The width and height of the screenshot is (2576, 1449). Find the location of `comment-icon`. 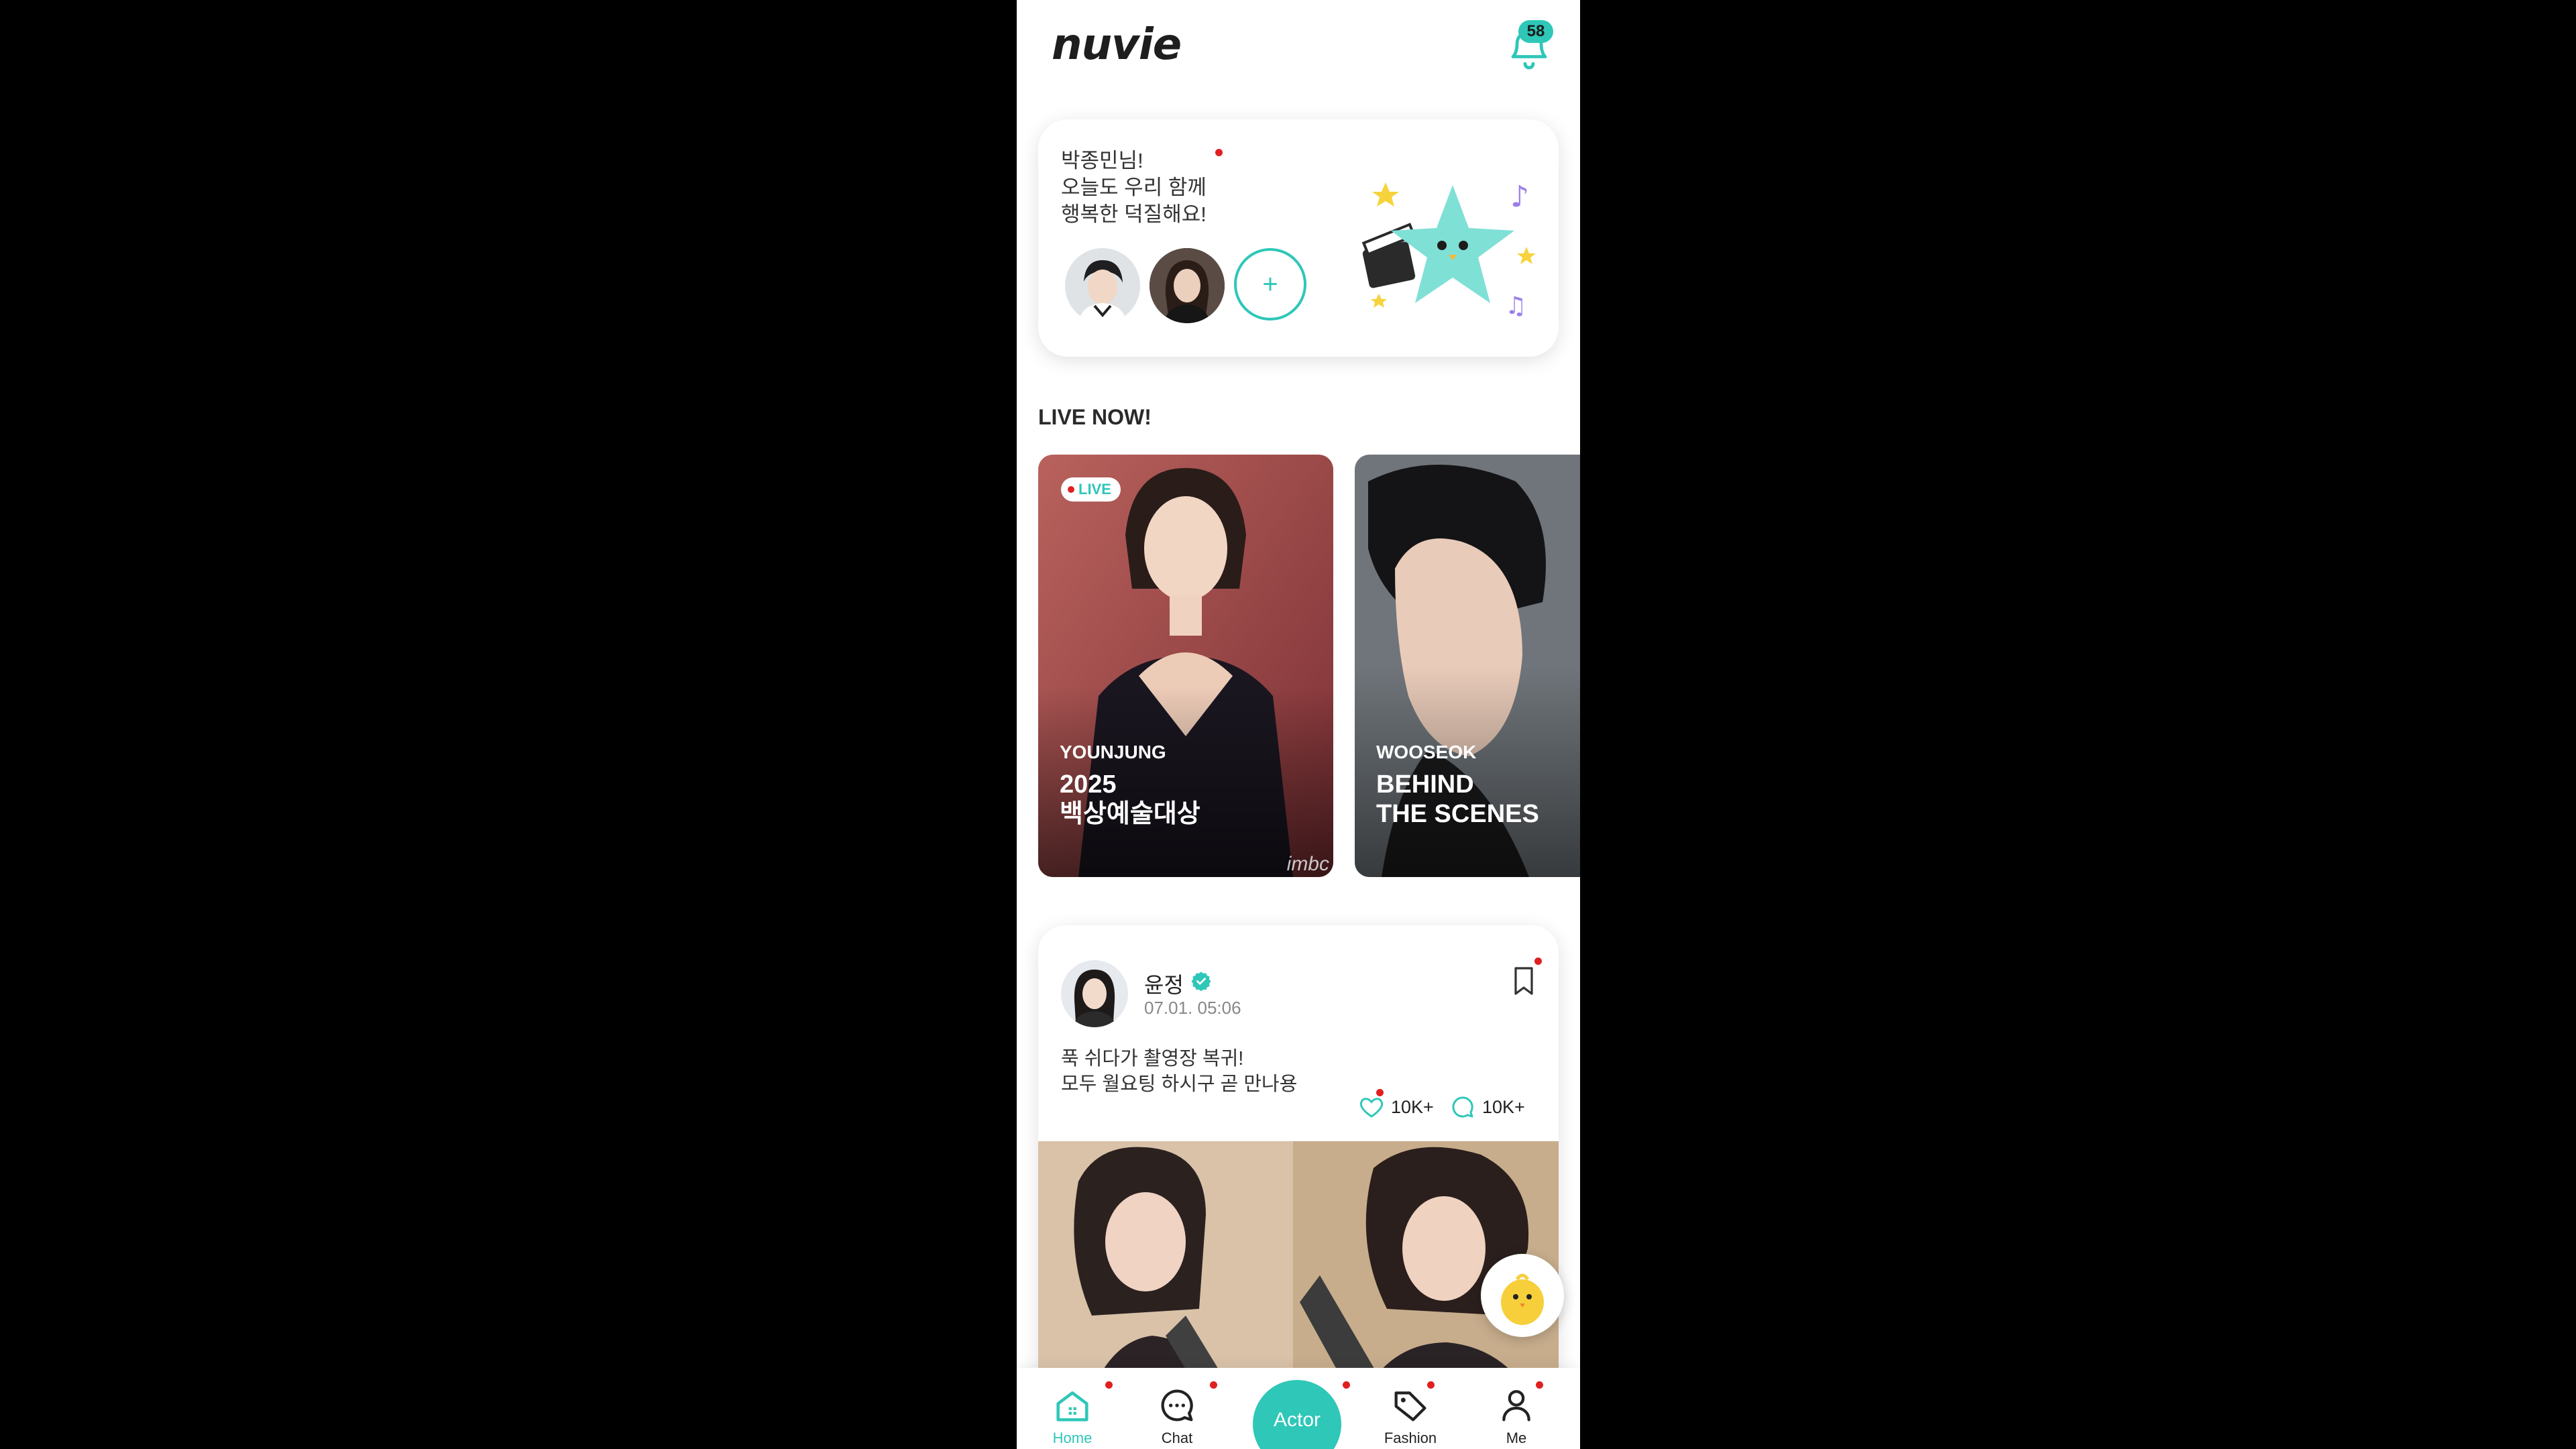

comment-icon is located at coordinates (1462, 1107).